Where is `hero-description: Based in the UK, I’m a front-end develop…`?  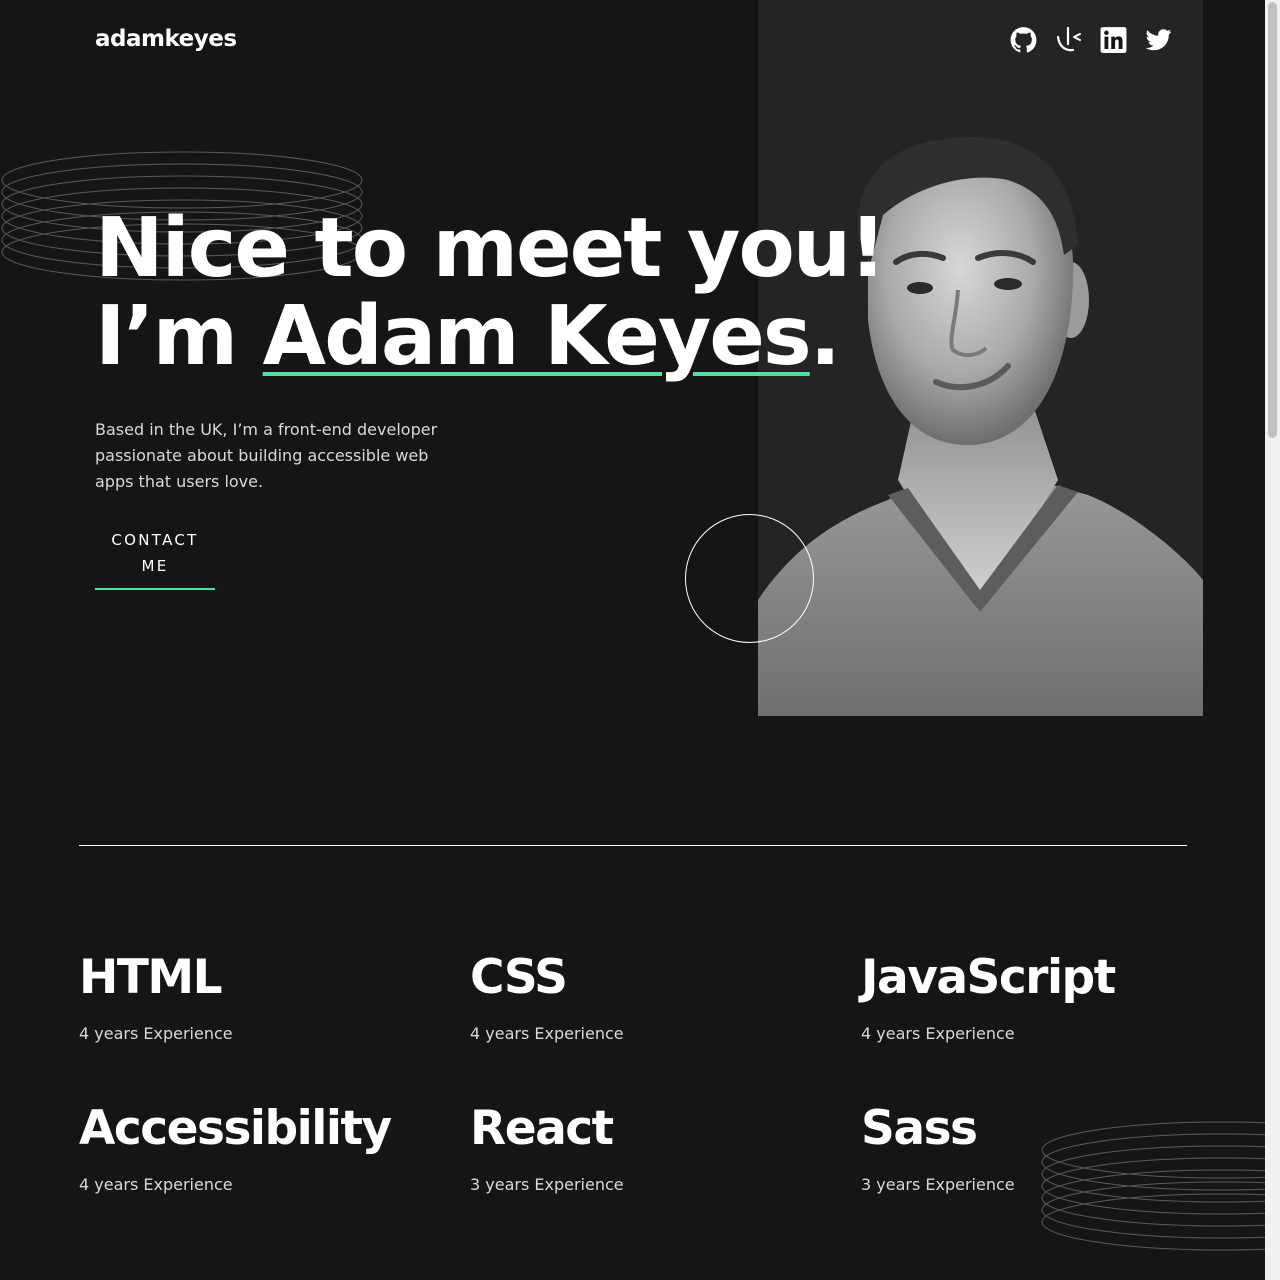
hero-description: Based in the UK, I’m a front-end develop… is located at coordinates (266, 455).